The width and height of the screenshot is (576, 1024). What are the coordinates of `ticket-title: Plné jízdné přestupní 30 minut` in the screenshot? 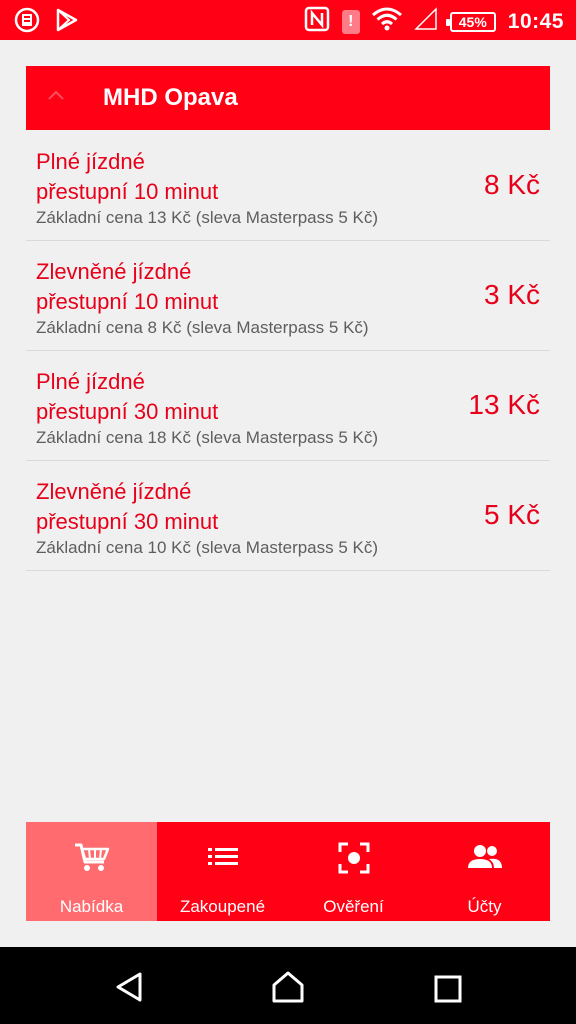 It's located at (226, 397).